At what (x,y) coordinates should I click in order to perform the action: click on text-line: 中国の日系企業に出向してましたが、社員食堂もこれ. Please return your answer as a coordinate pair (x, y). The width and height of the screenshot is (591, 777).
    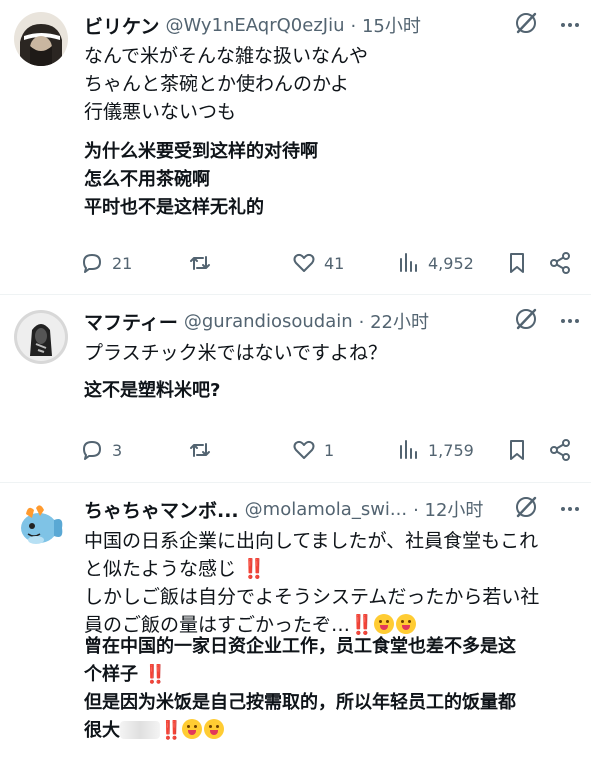
    Looking at the image, I should click on (311, 541).